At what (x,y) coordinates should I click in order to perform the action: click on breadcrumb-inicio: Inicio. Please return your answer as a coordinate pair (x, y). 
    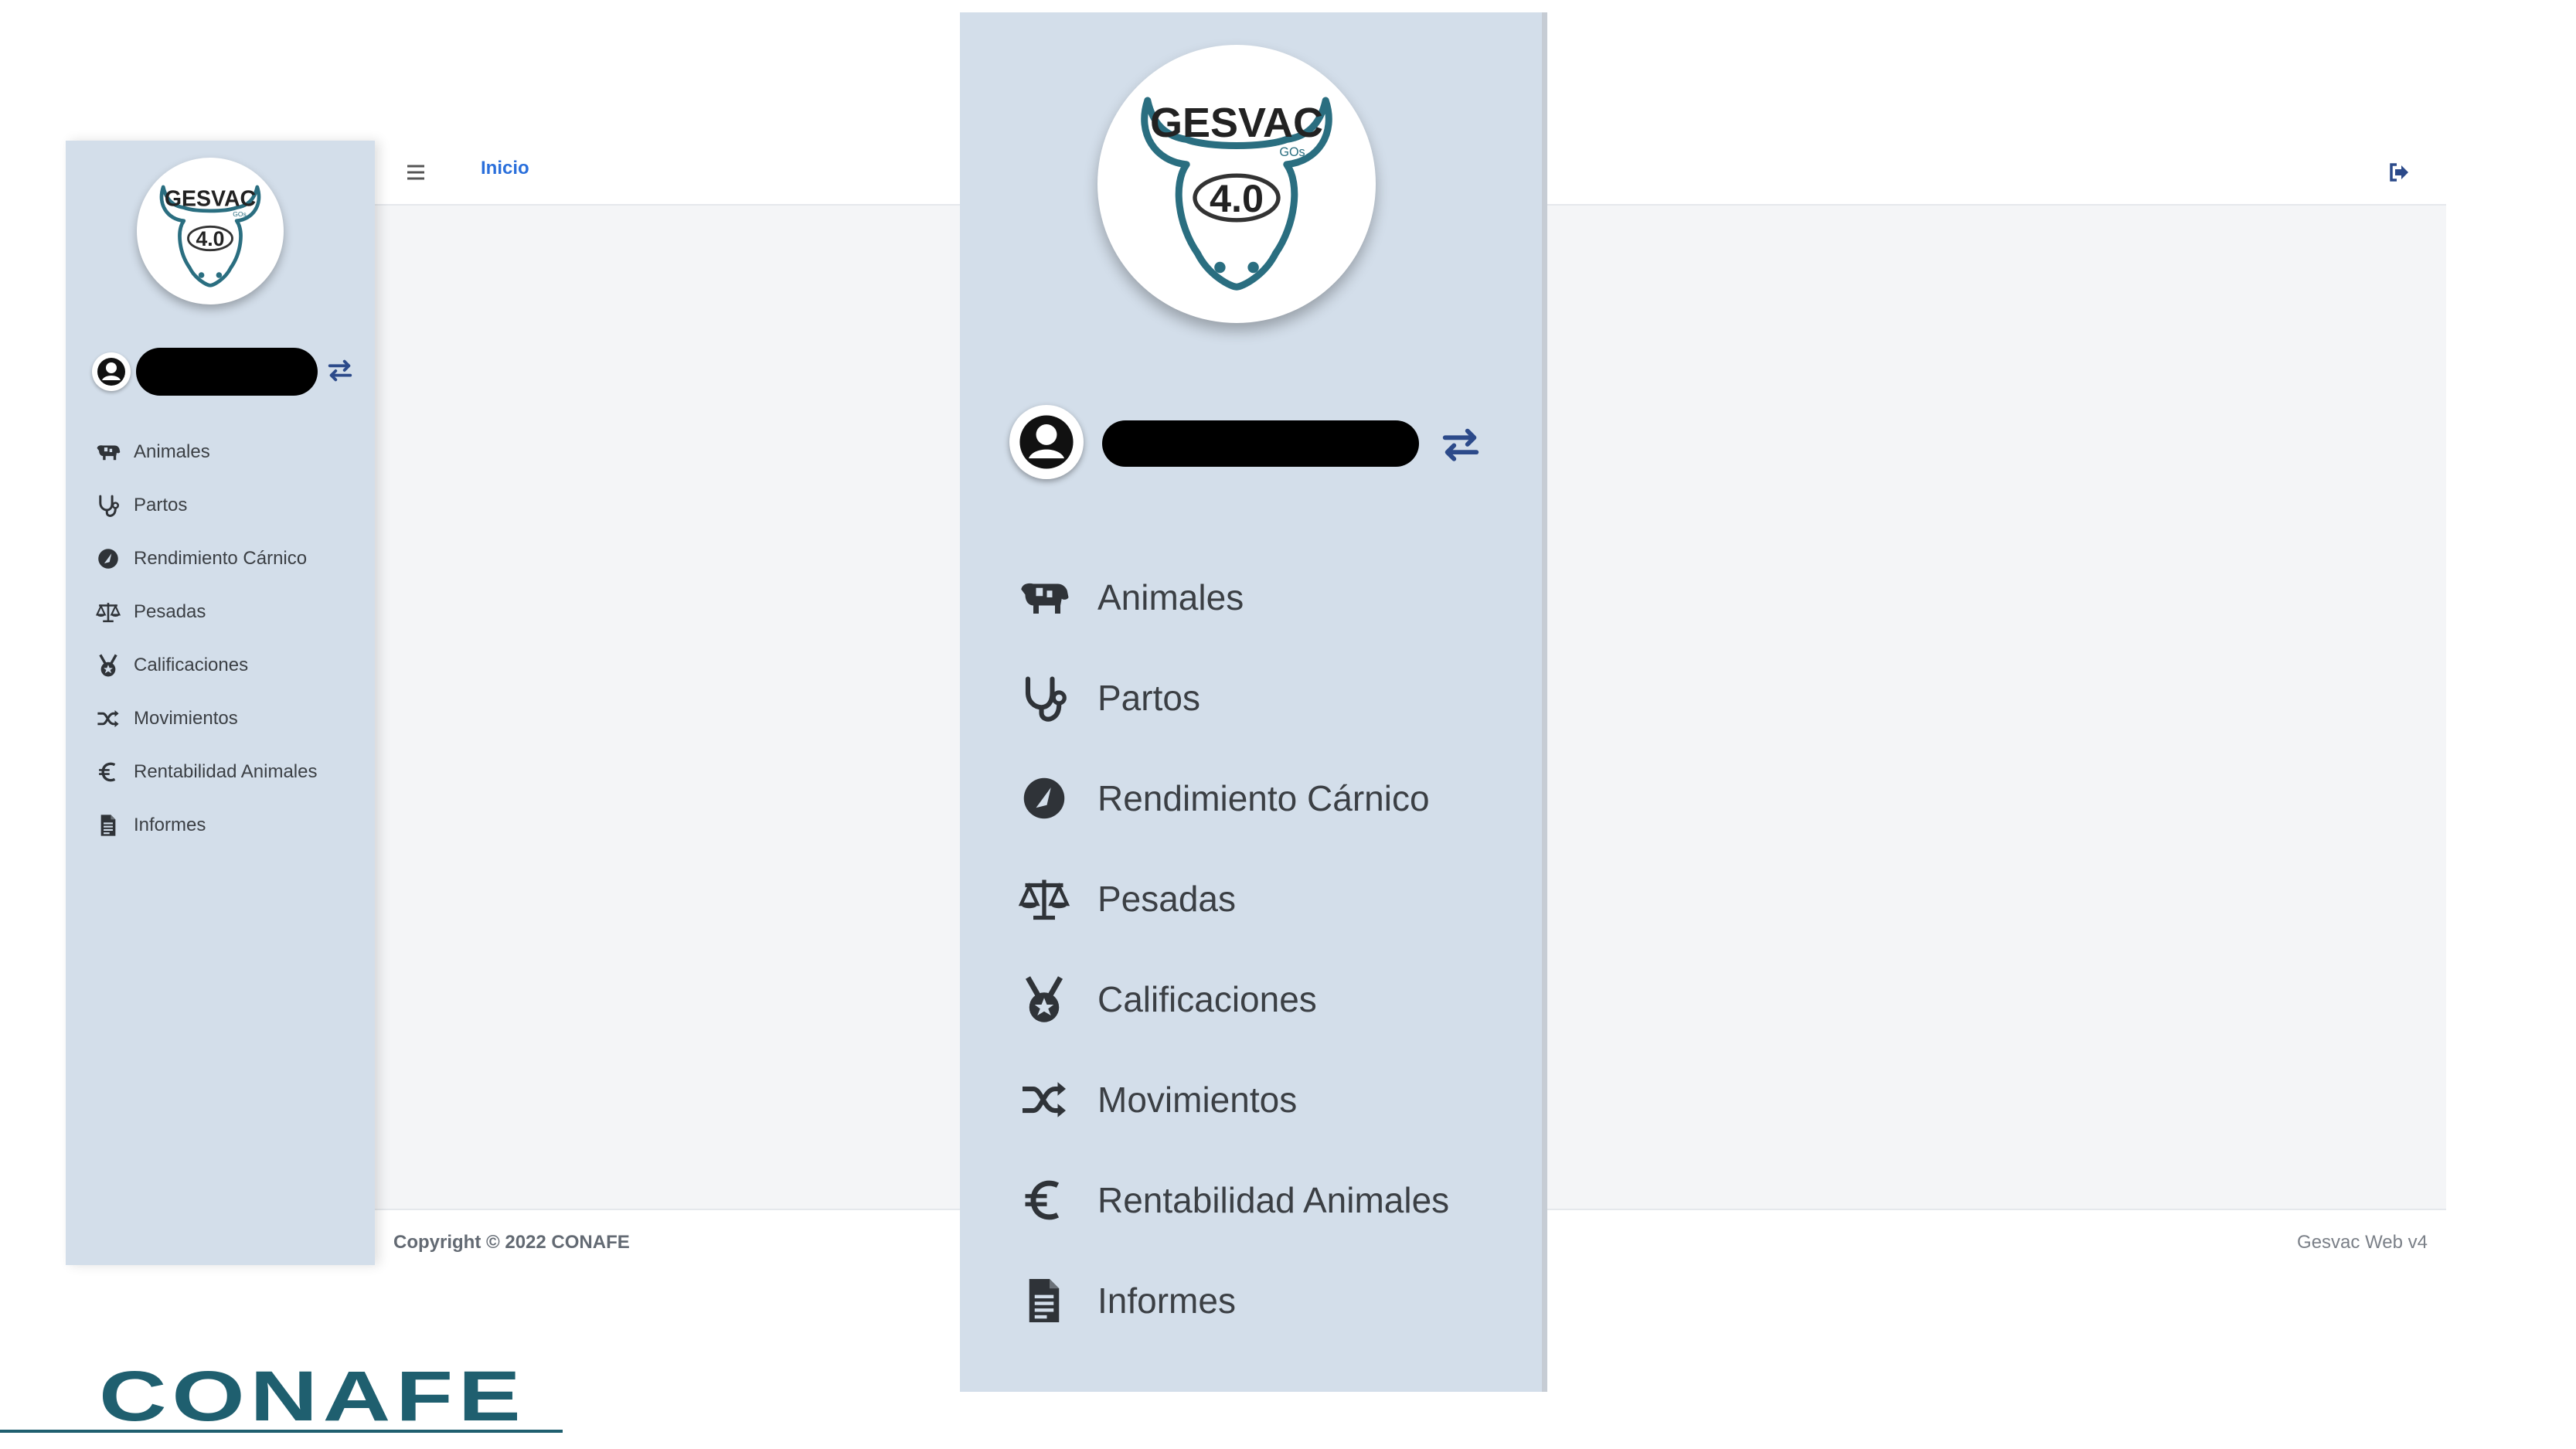
    Looking at the image, I should click on (505, 168).